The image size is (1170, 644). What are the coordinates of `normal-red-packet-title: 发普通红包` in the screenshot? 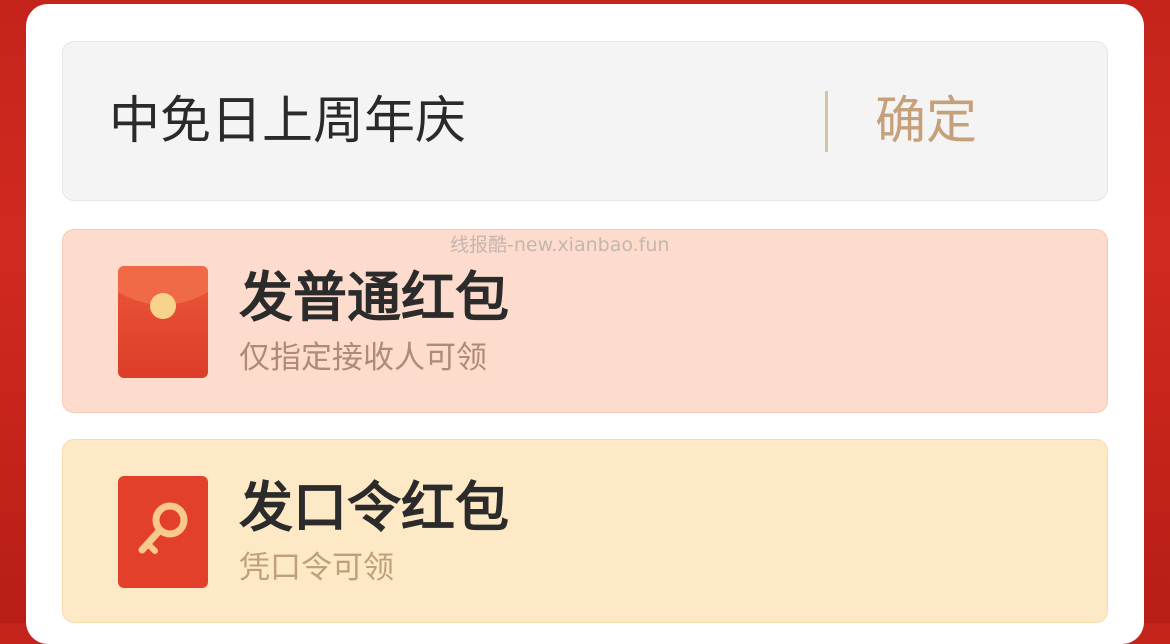 It's located at (374, 297).